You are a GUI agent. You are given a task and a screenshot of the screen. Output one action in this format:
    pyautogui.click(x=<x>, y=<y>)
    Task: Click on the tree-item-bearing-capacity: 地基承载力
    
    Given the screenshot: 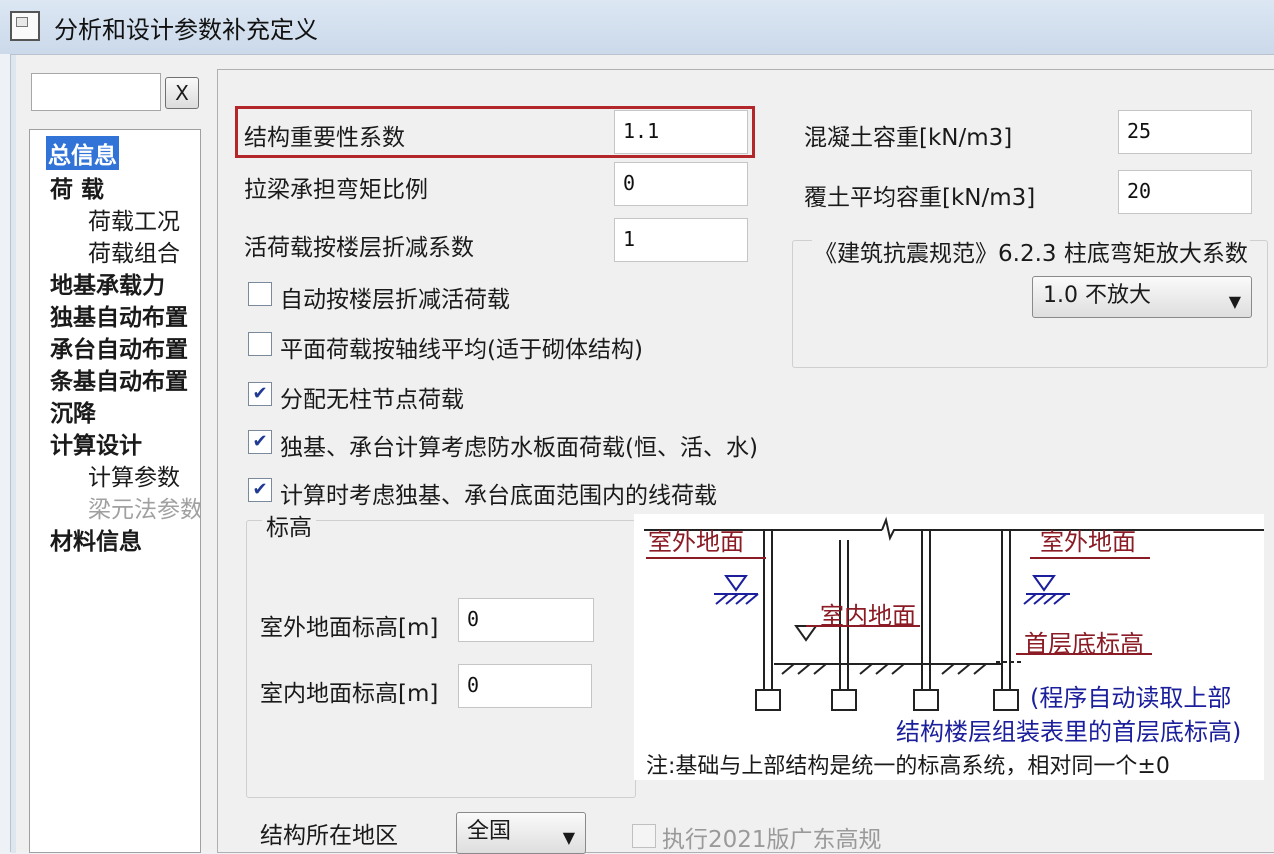 What is the action you would take?
    pyautogui.click(x=107, y=283)
    